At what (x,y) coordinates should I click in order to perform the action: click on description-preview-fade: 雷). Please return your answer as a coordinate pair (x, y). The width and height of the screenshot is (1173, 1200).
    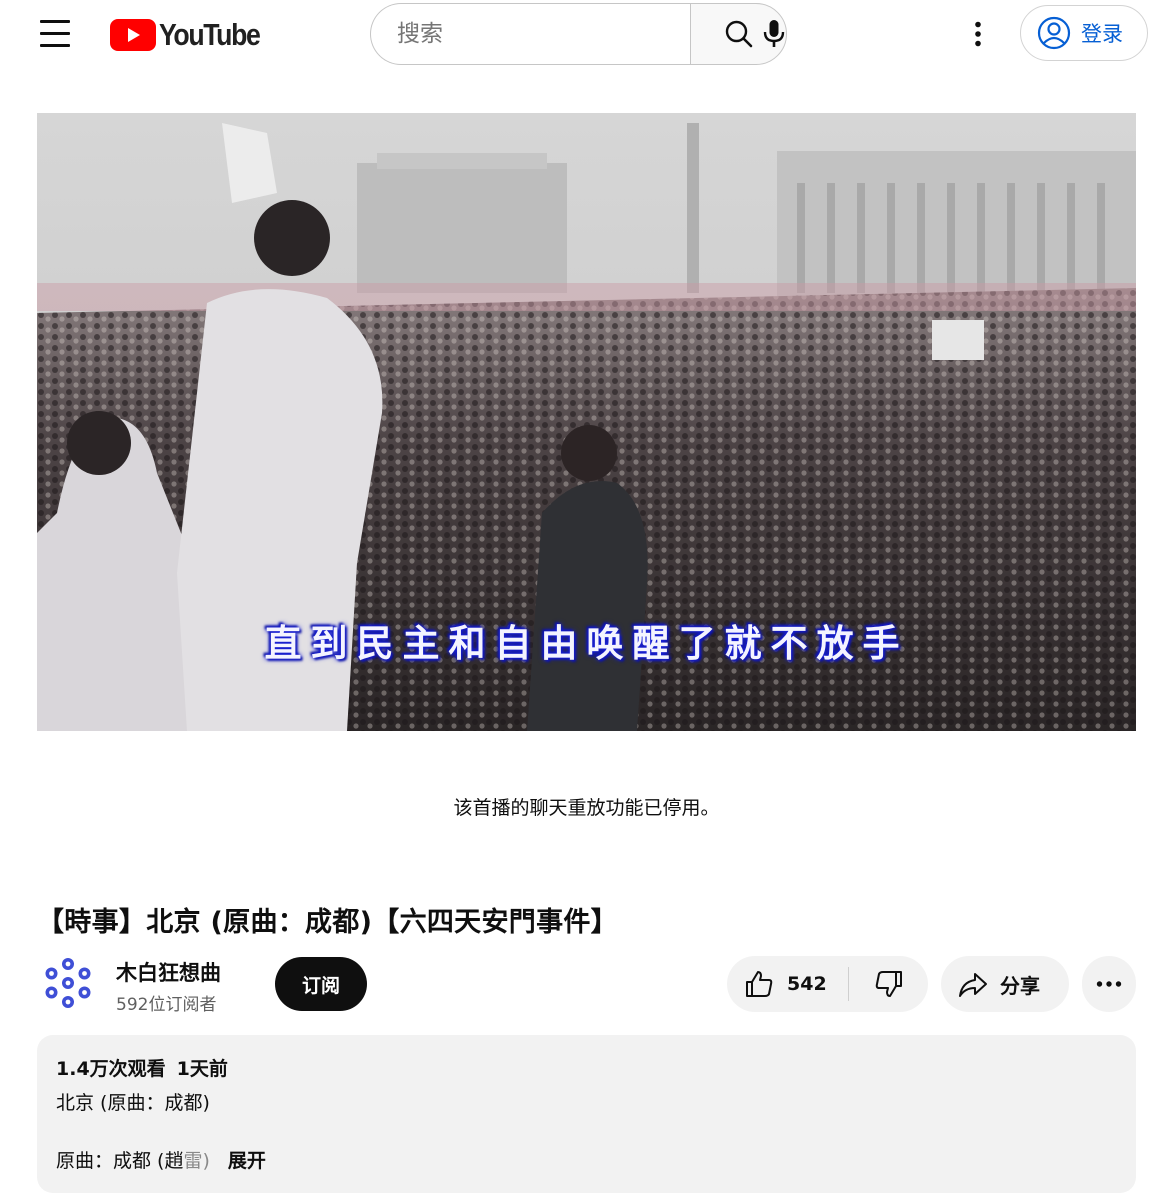
    Looking at the image, I should click on (196, 1161).